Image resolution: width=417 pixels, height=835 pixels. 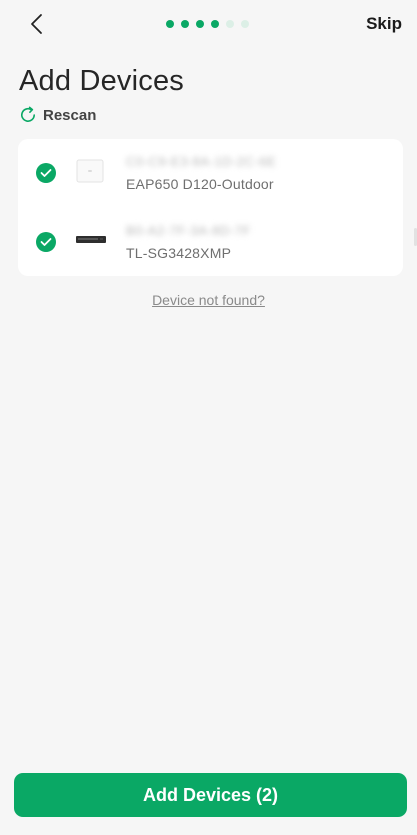 What do you see at coordinates (91, 240) in the screenshot?
I see `network-switch-icon` at bounding box center [91, 240].